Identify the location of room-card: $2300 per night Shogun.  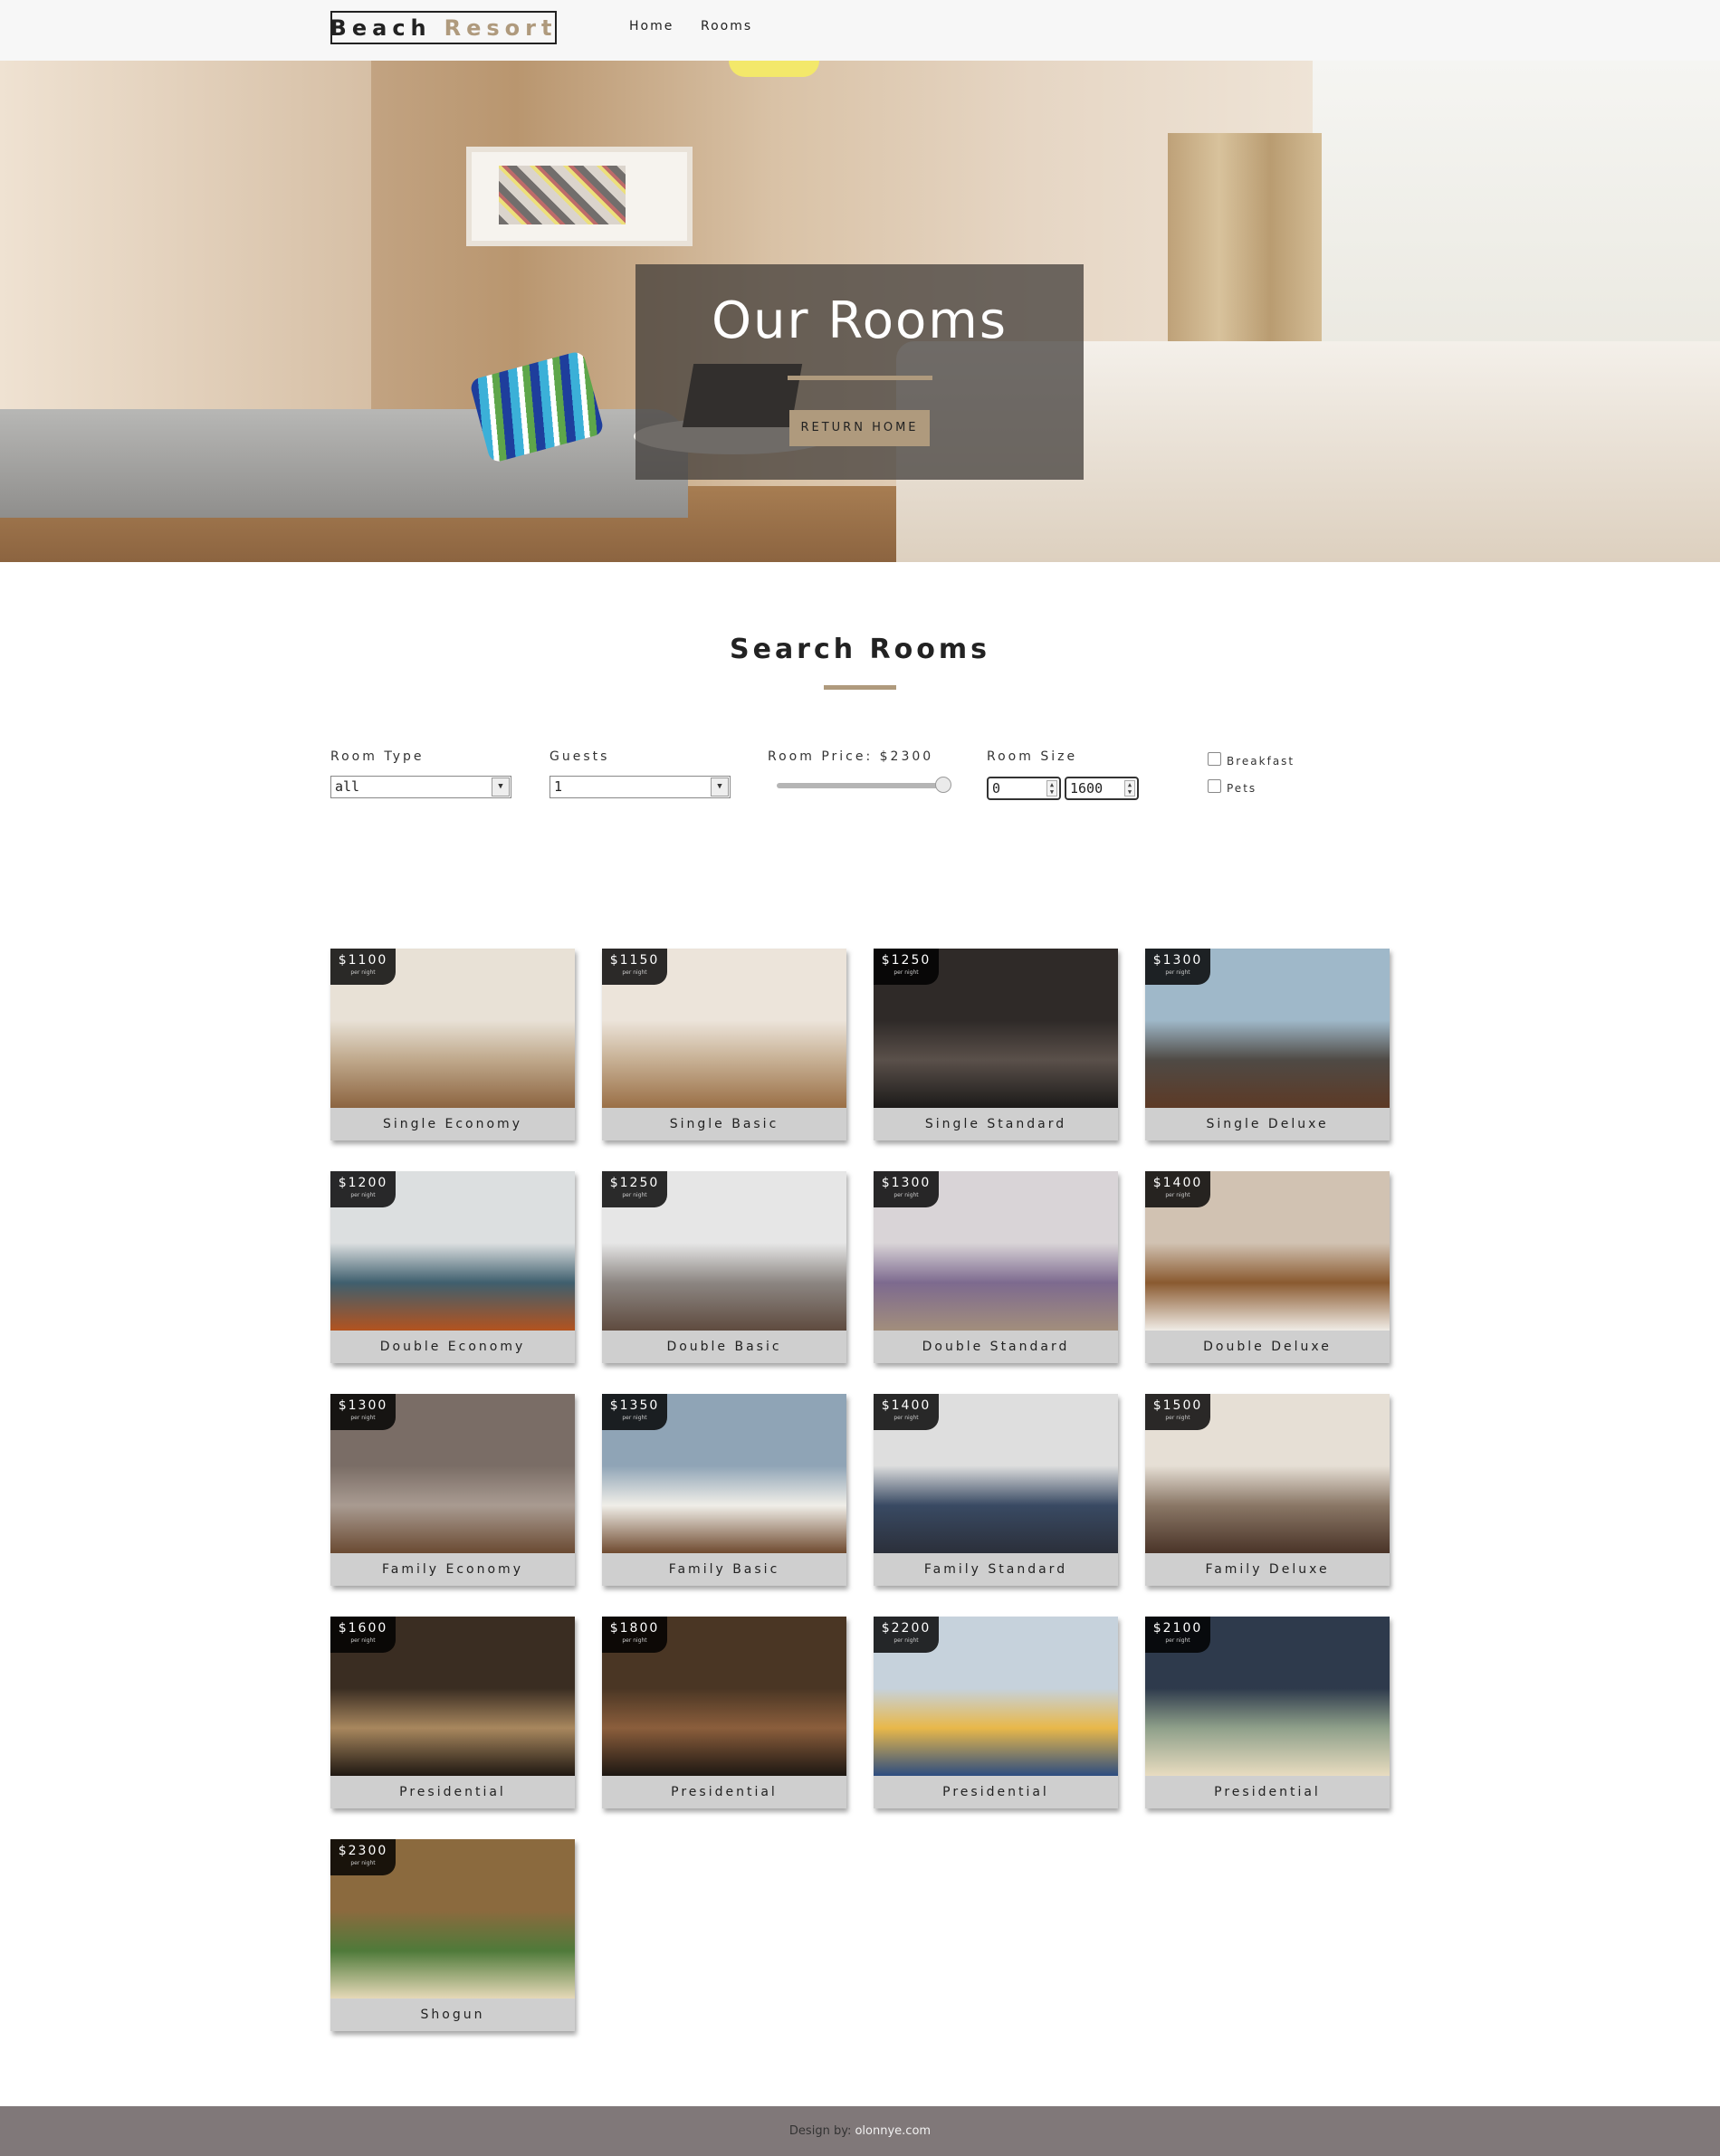
(452, 1935).